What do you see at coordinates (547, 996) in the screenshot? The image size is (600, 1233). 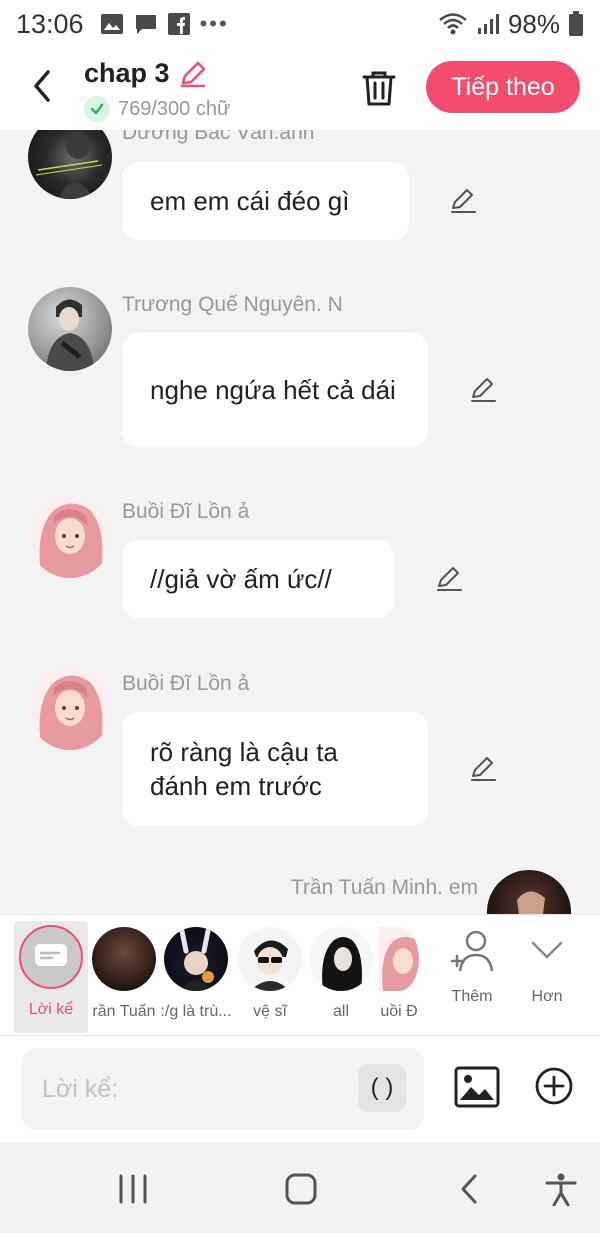 I see `more-characters-label: Hơn` at bounding box center [547, 996].